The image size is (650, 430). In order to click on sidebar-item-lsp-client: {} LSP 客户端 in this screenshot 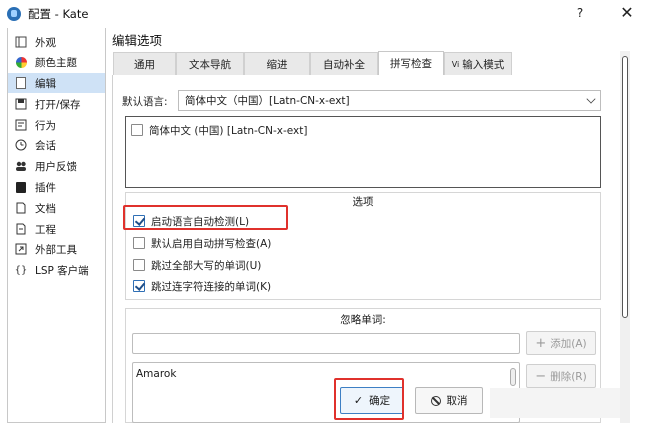, I will do `click(56, 270)`.